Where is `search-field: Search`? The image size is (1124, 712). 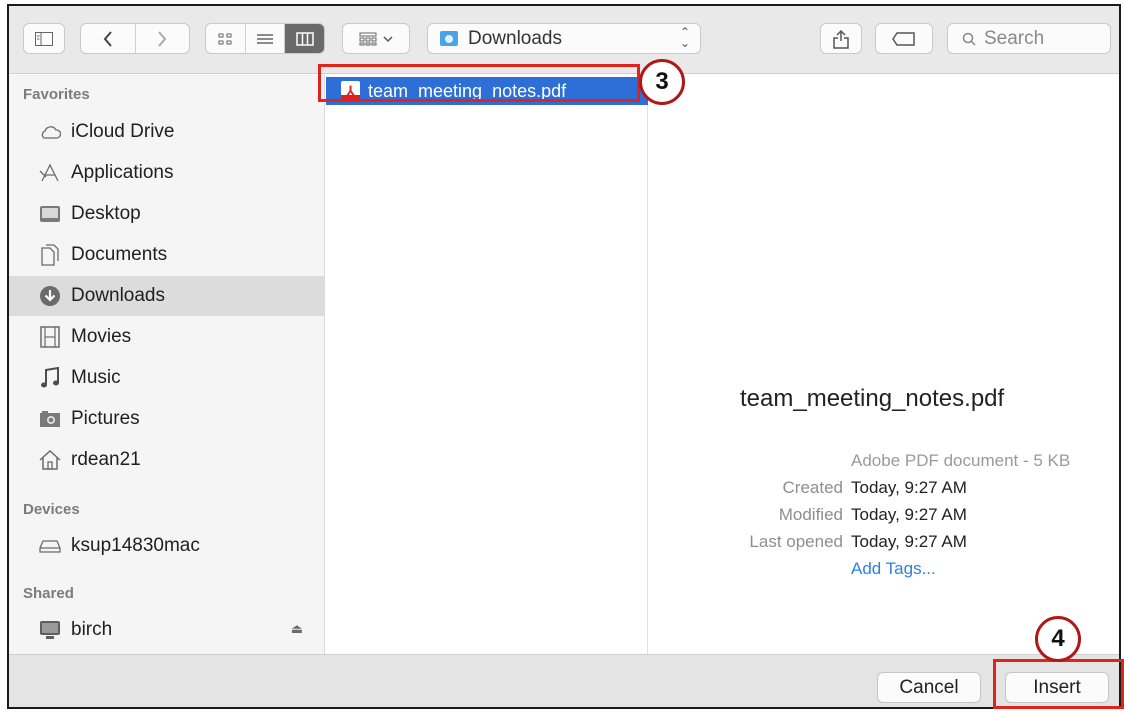
search-field: Search is located at coordinates (1029, 38).